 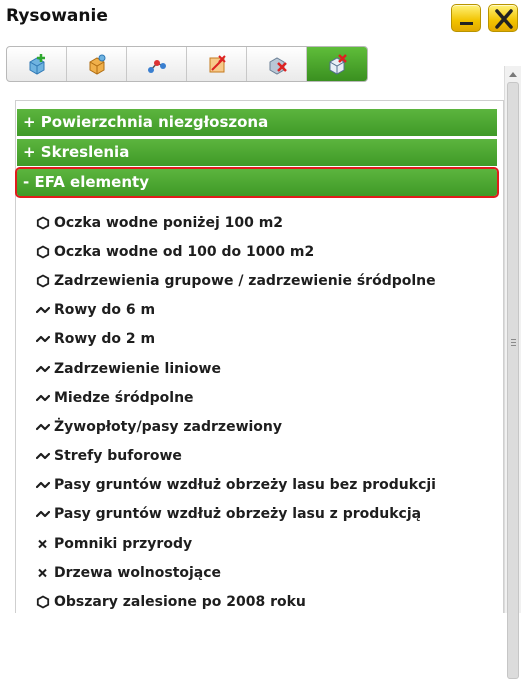 I want to click on list-item: Obszary zalesione po 2008 roku, so click(x=236, y=601).